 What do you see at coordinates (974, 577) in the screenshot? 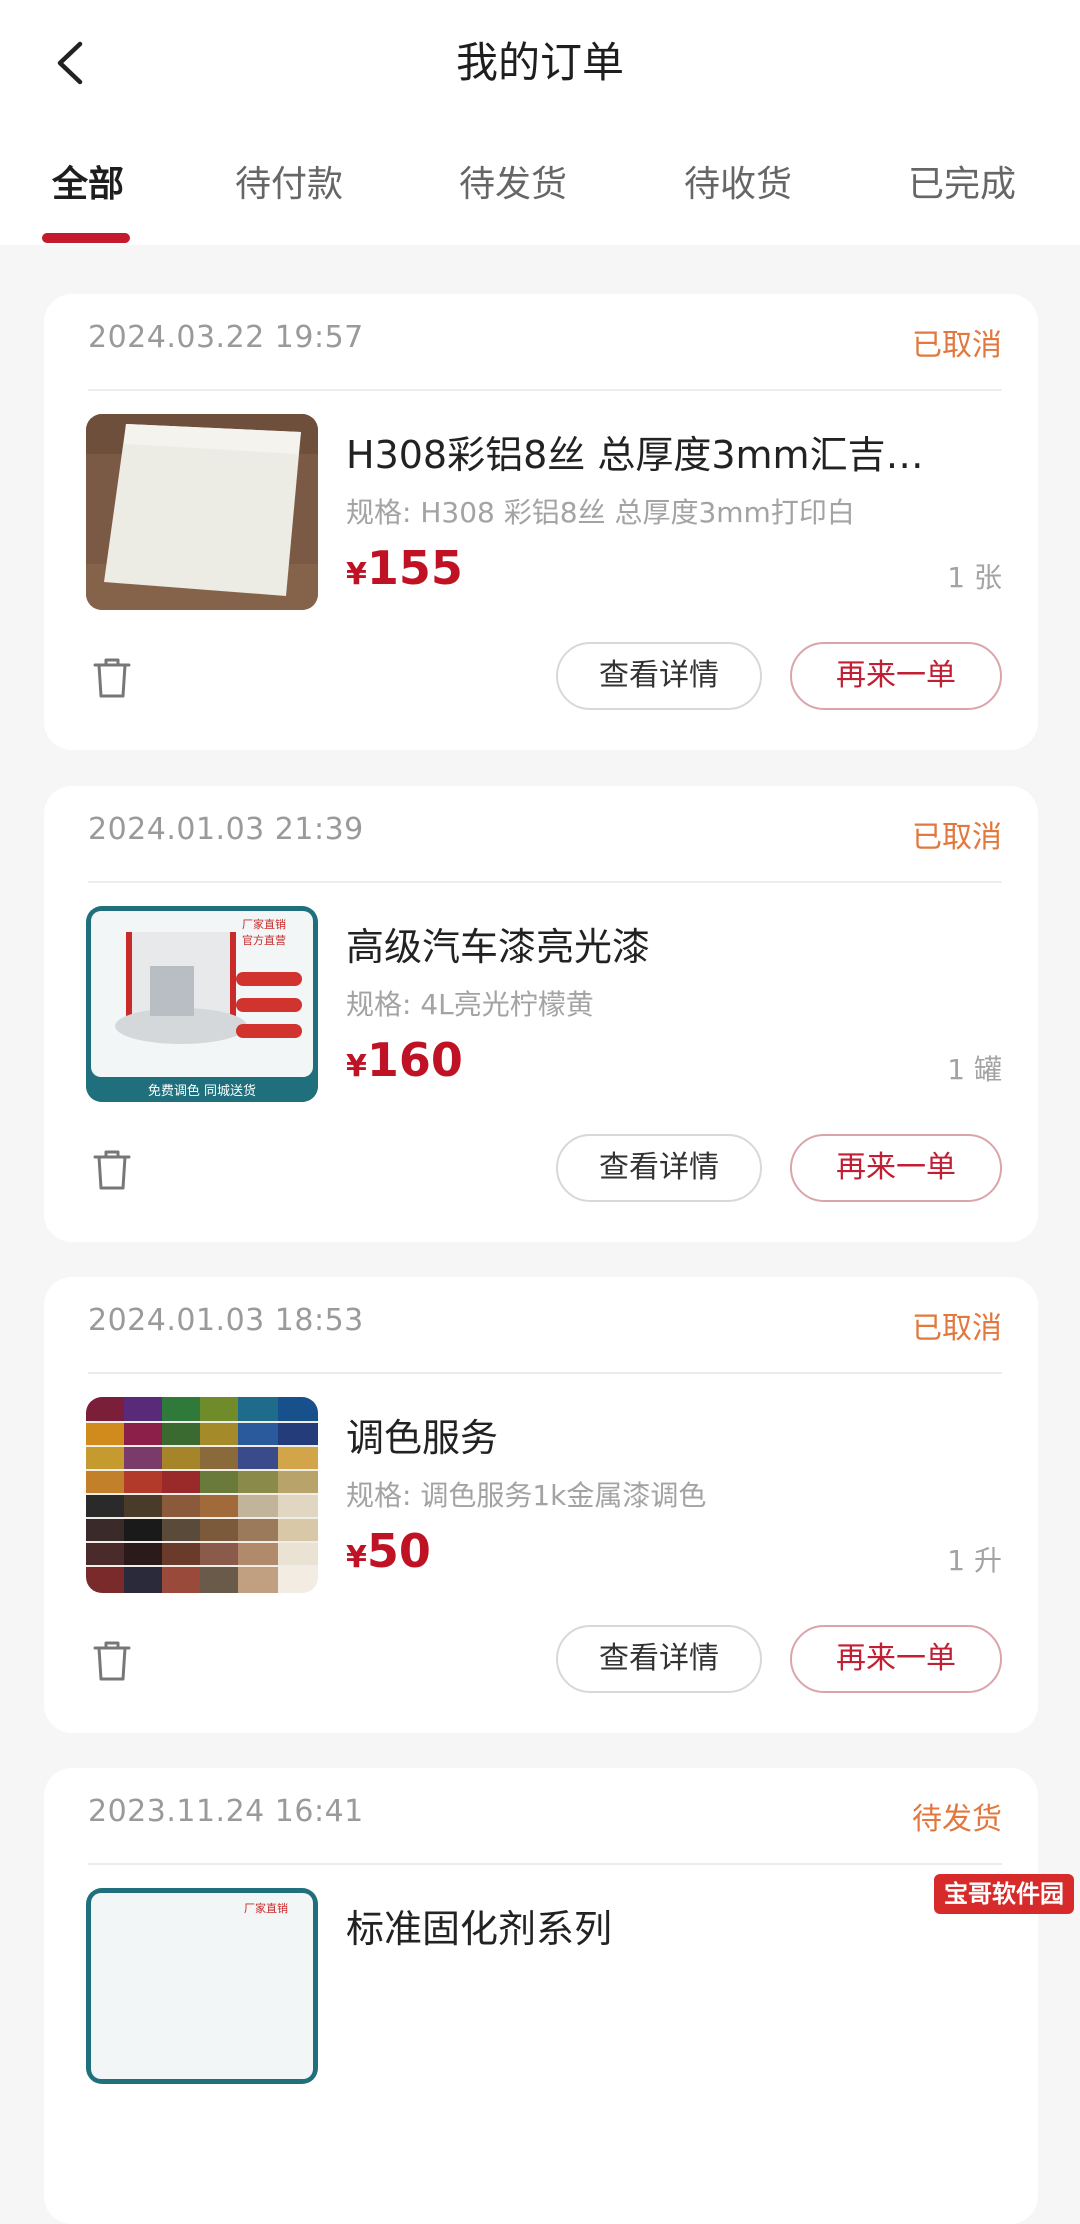
I see `product-quantity: 1 张` at bounding box center [974, 577].